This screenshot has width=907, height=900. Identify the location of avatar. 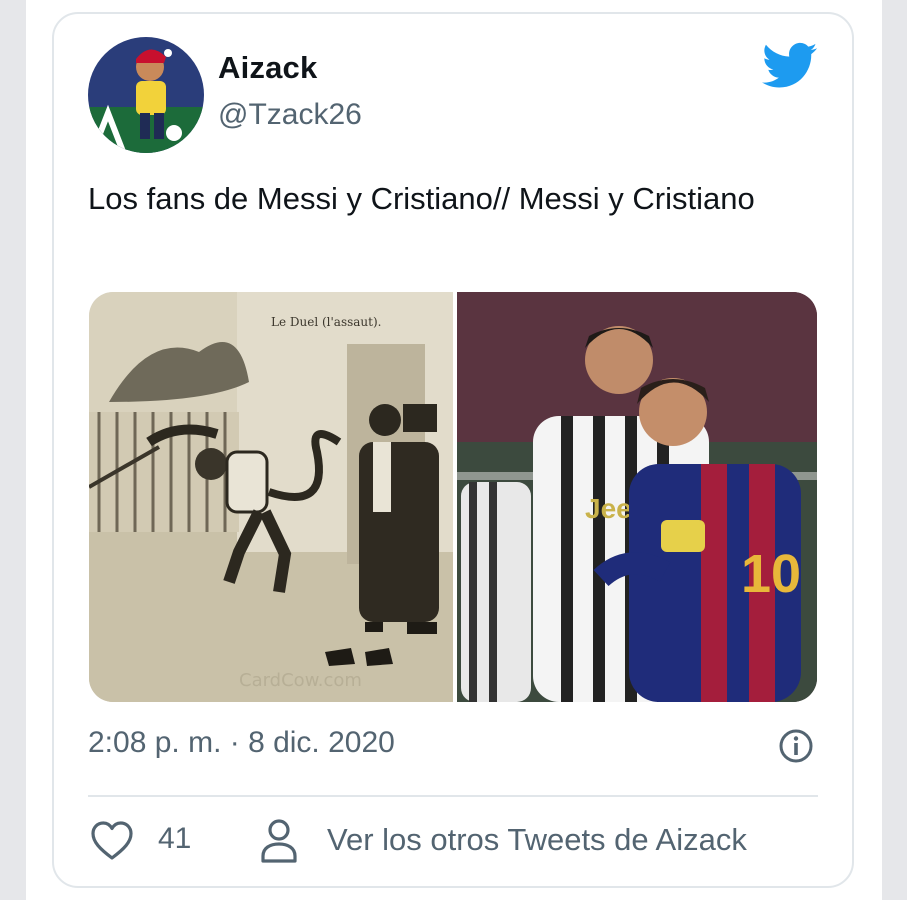
(146, 95).